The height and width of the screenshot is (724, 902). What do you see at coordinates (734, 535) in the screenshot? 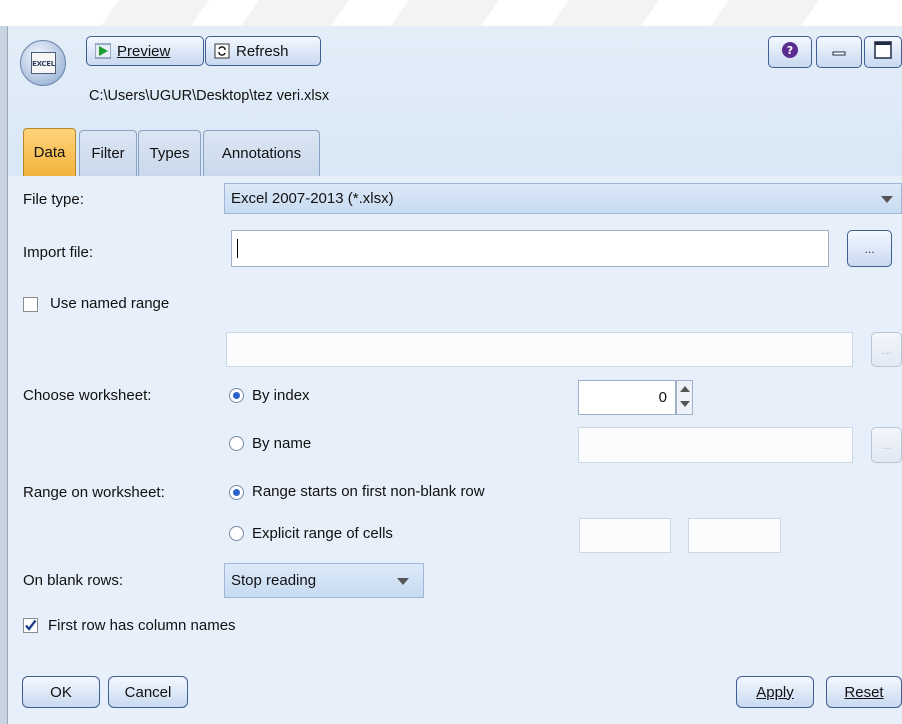
I see `range-end-input` at bounding box center [734, 535].